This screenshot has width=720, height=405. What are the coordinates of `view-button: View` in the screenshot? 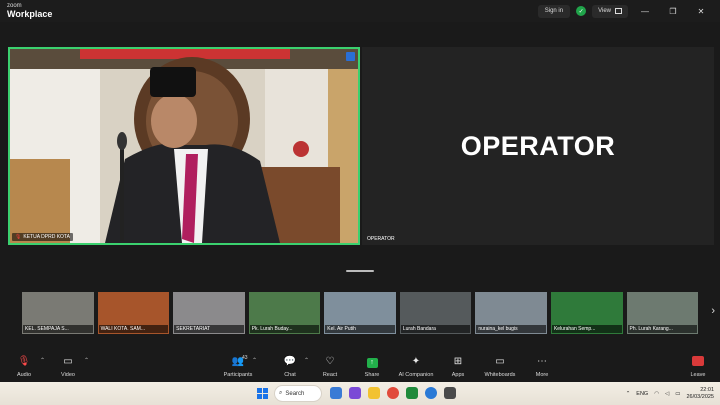 It's located at (610, 11).